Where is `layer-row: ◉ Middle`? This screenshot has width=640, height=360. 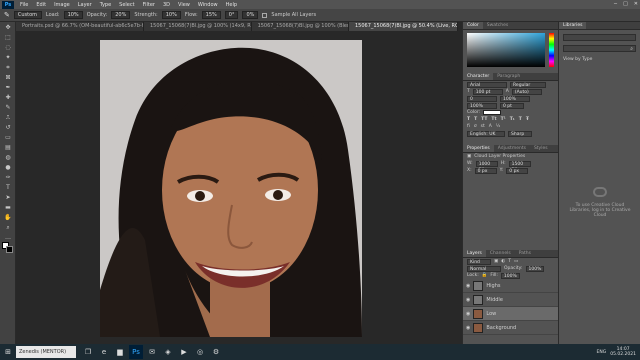 layer-row: ◉ Middle is located at coordinates (511, 300).